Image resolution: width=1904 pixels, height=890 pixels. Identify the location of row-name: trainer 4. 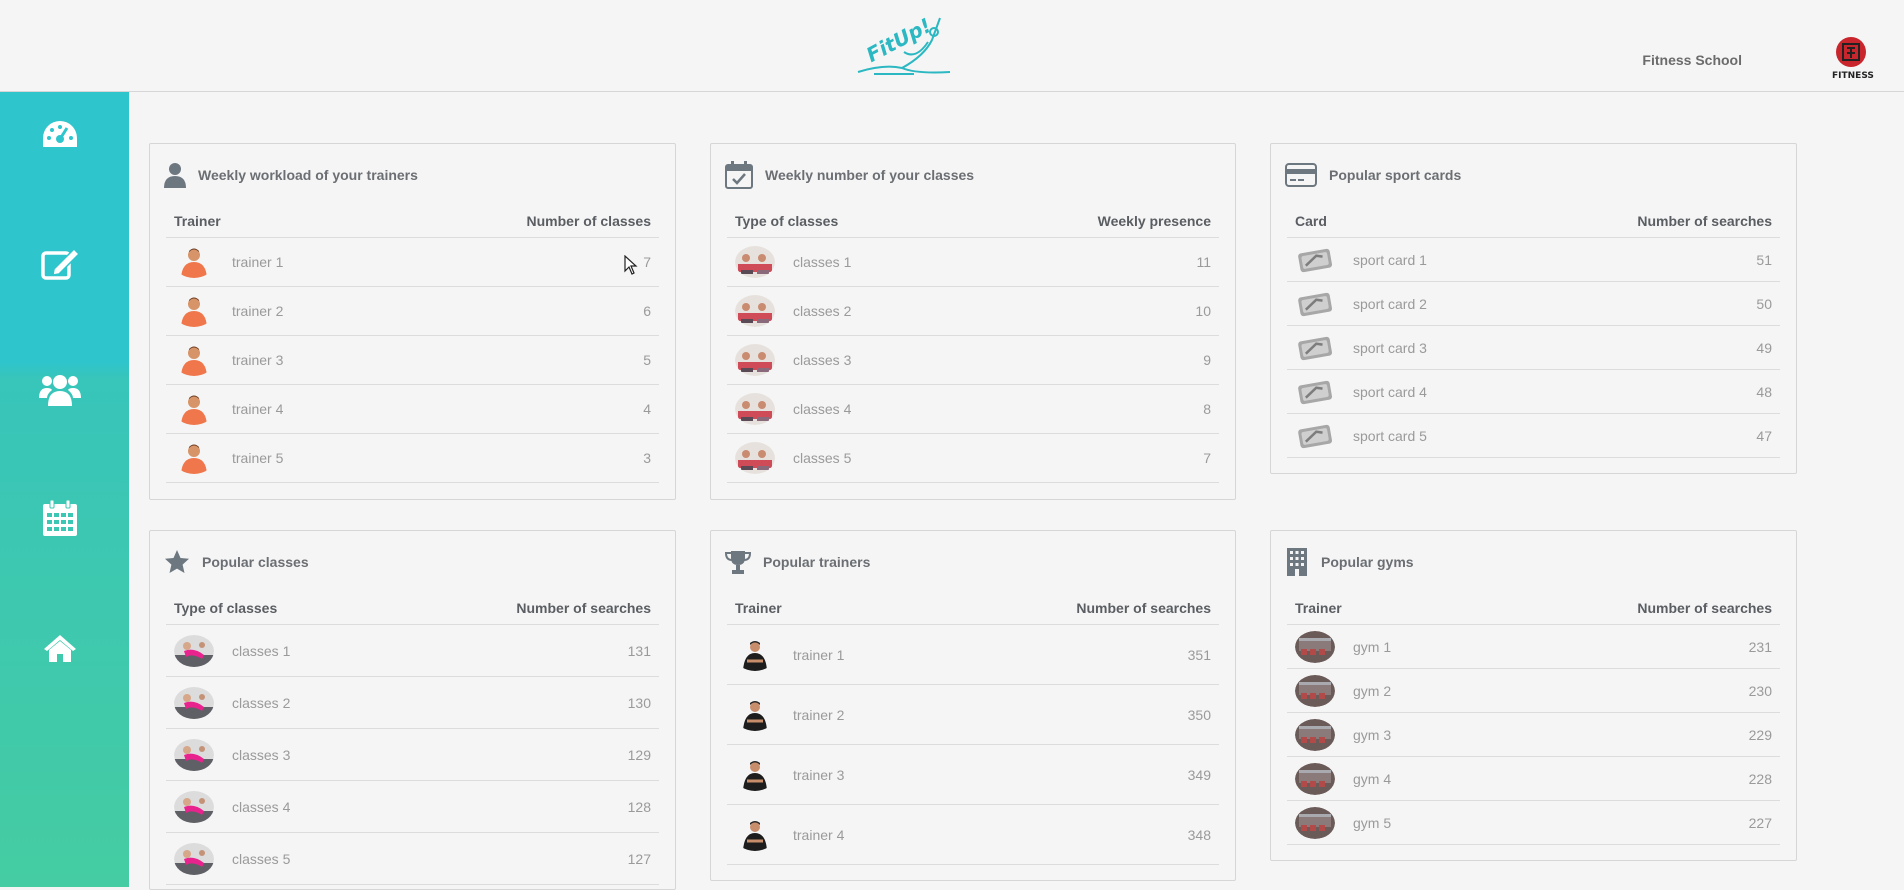
(258, 409).